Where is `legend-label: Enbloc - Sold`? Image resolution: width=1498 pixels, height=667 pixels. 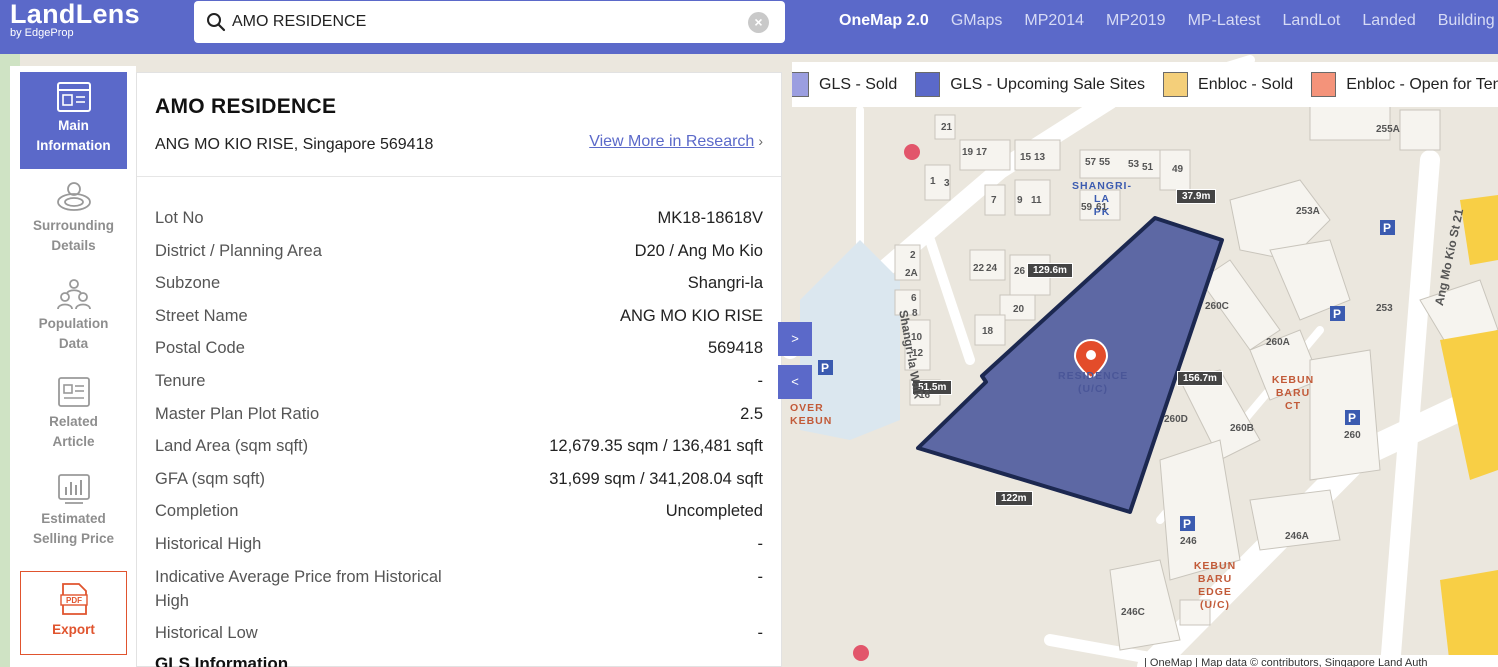 legend-label: Enbloc - Sold is located at coordinates (1246, 84).